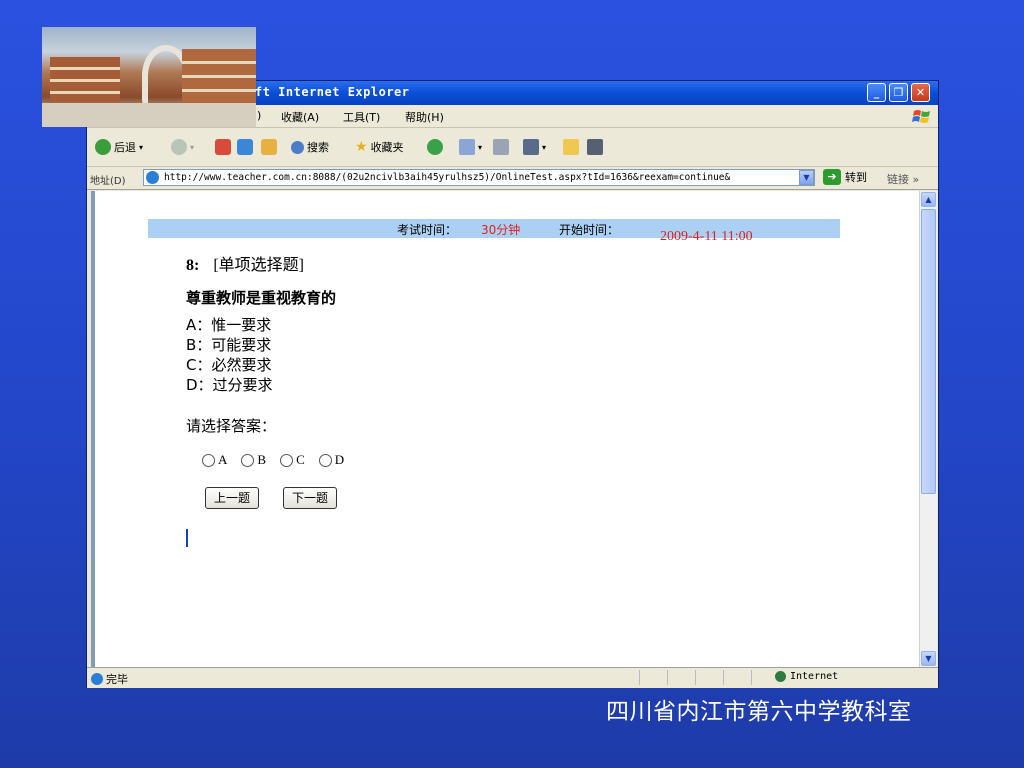 This screenshot has width=1024, height=768. I want to click on back-button: 后退 ▾, so click(119, 147).